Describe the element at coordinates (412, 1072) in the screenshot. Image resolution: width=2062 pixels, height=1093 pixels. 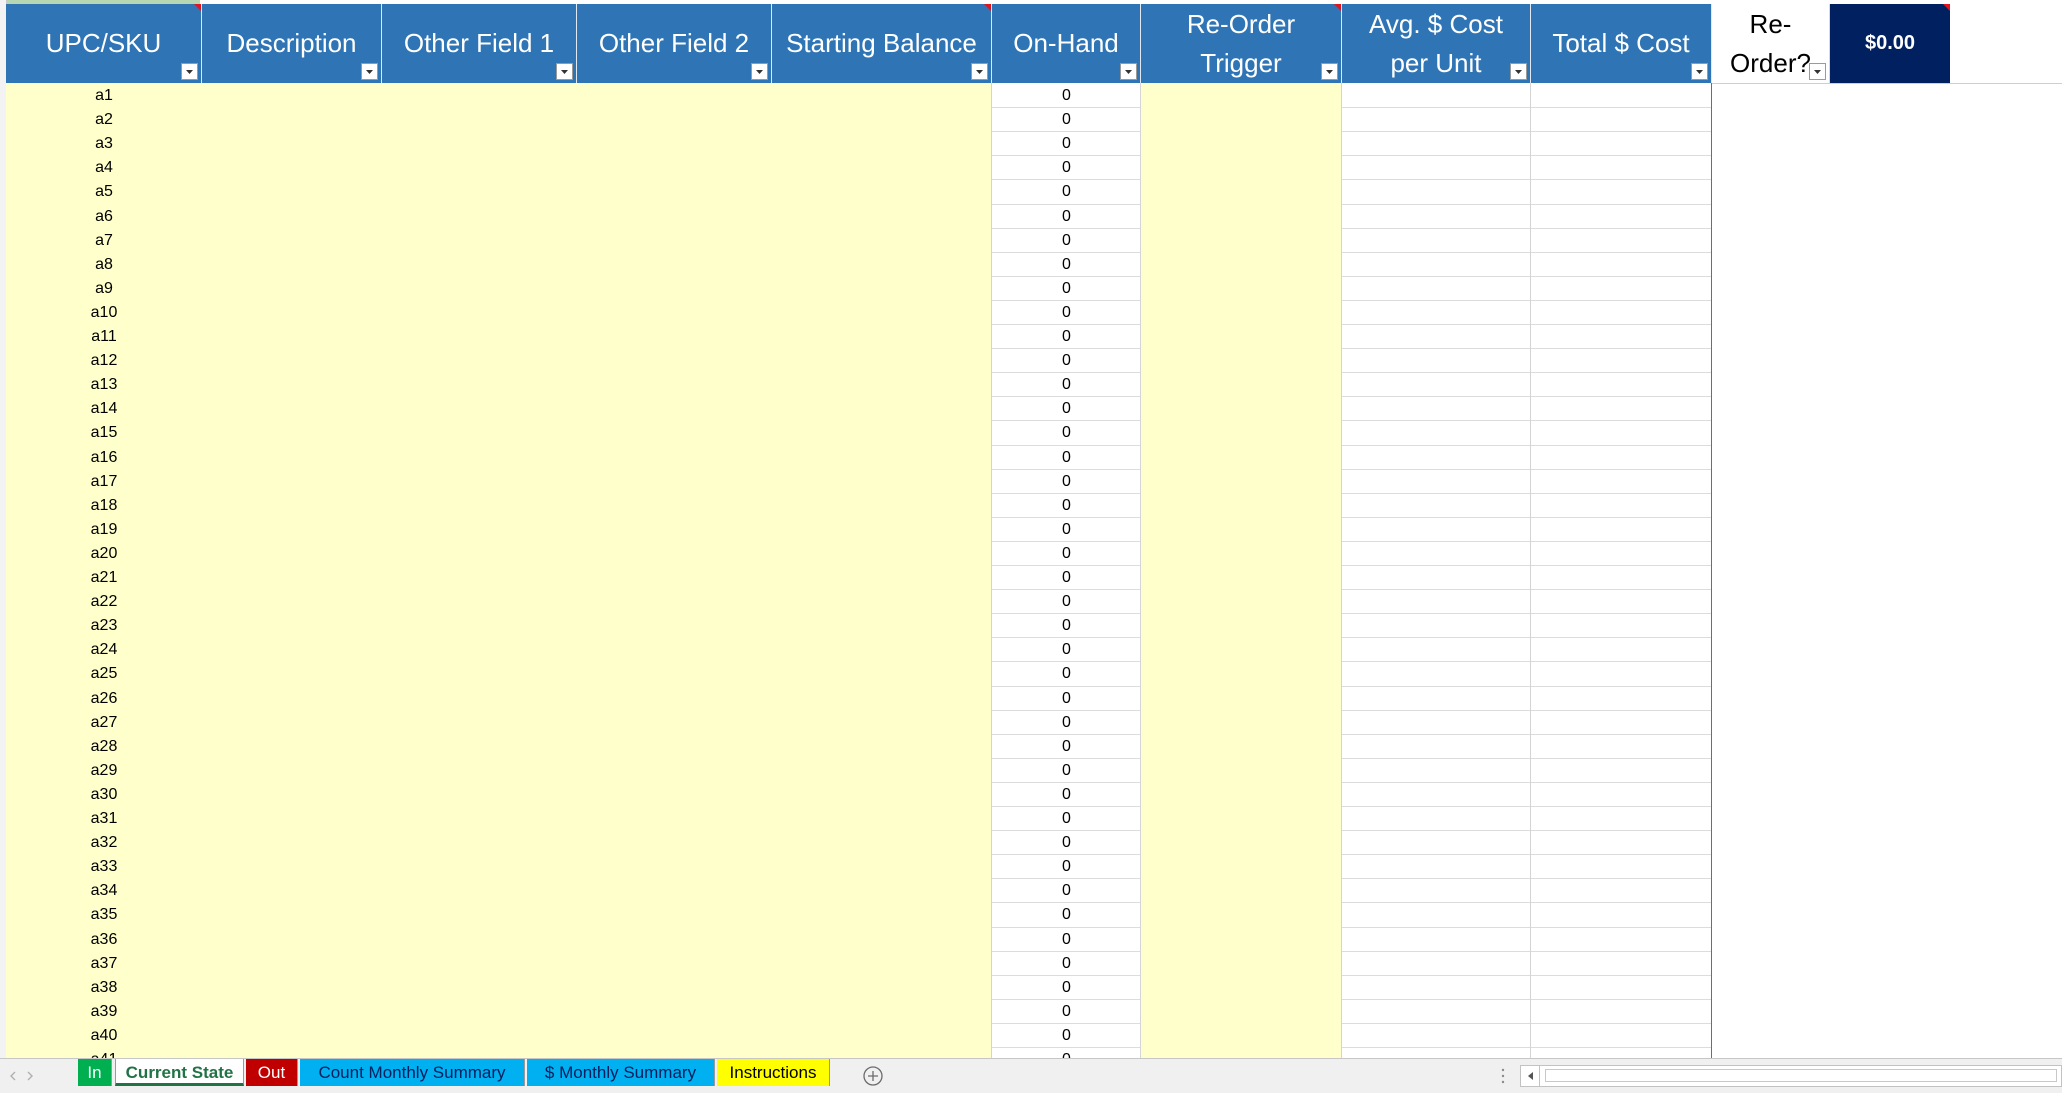
I see `sheet-tab-count-monthly-summary: Count Monthly Summary` at that location.